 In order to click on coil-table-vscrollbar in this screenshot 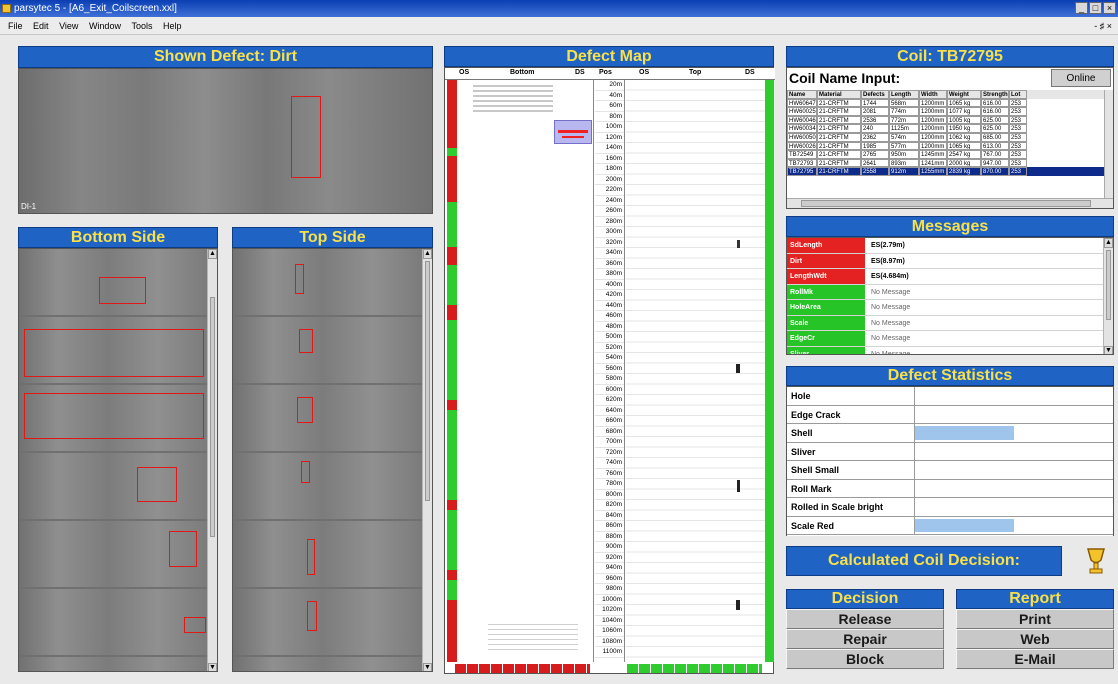, I will do `click(1108, 144)`.